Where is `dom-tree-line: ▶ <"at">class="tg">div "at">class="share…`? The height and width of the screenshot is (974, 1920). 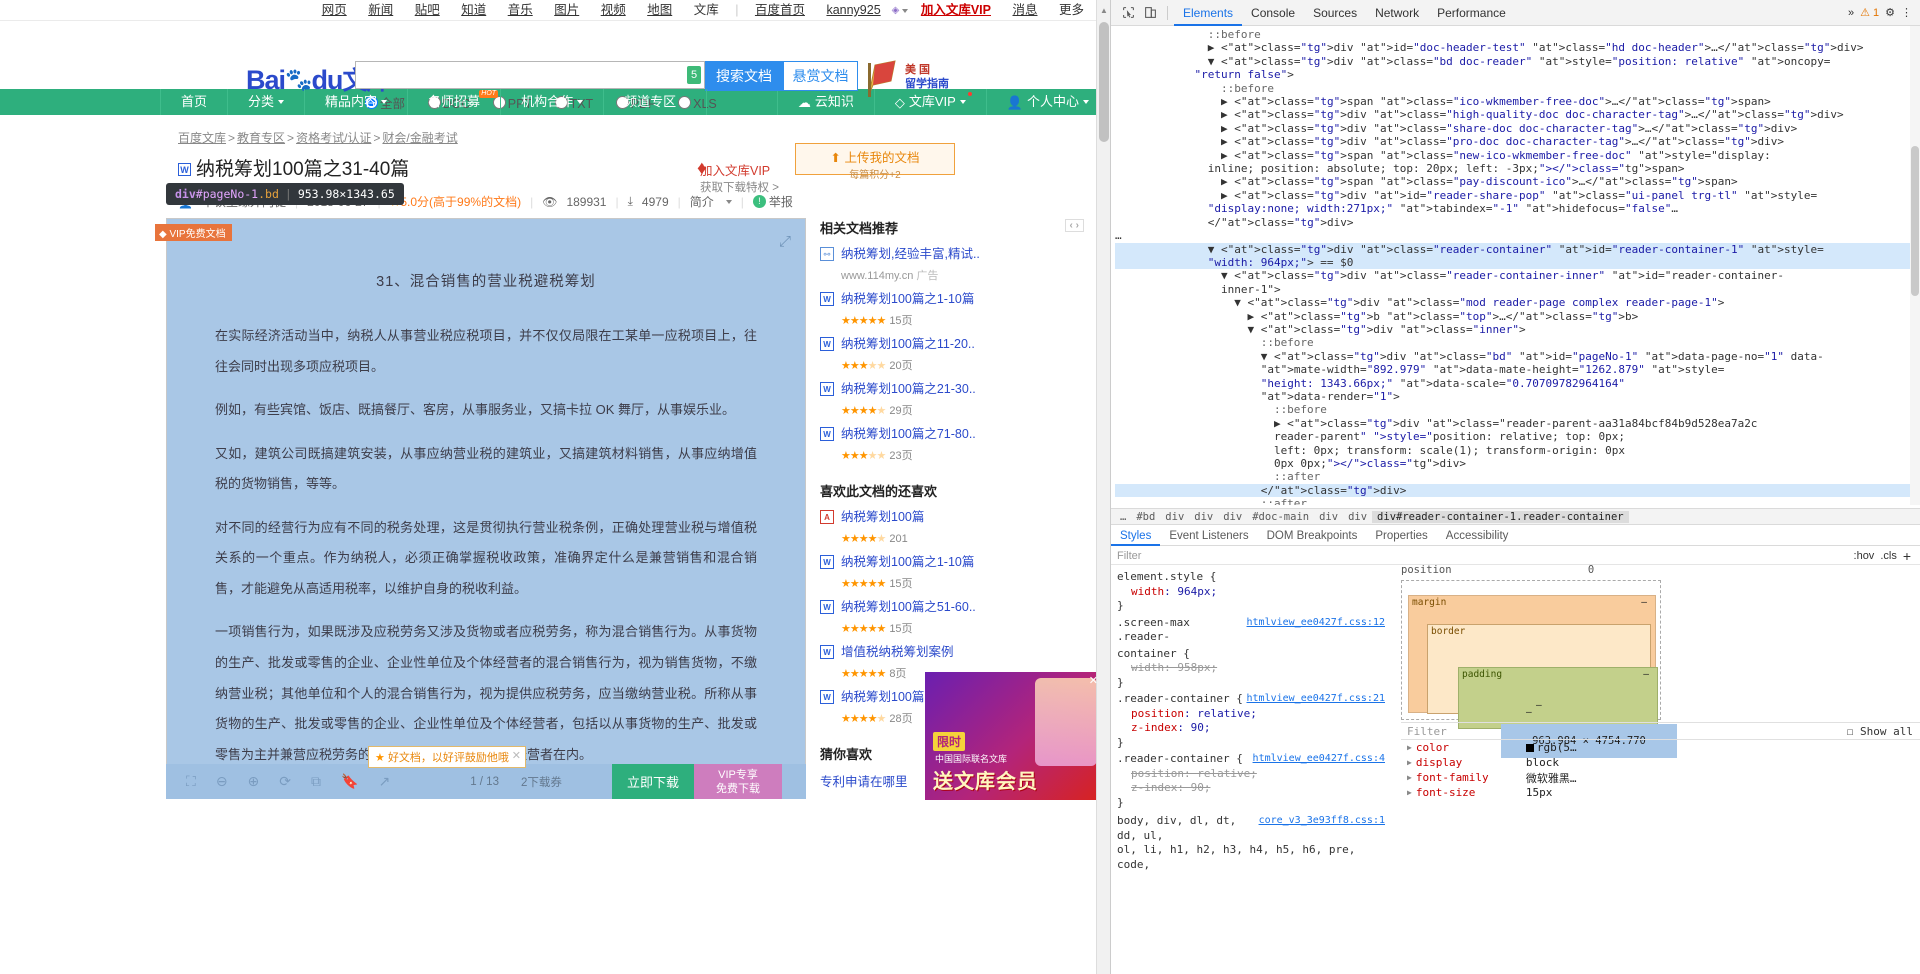
dom-tree-line: ▶ <"at">class="tg">div "at">class="share… is located at coordinates (1517, 128).